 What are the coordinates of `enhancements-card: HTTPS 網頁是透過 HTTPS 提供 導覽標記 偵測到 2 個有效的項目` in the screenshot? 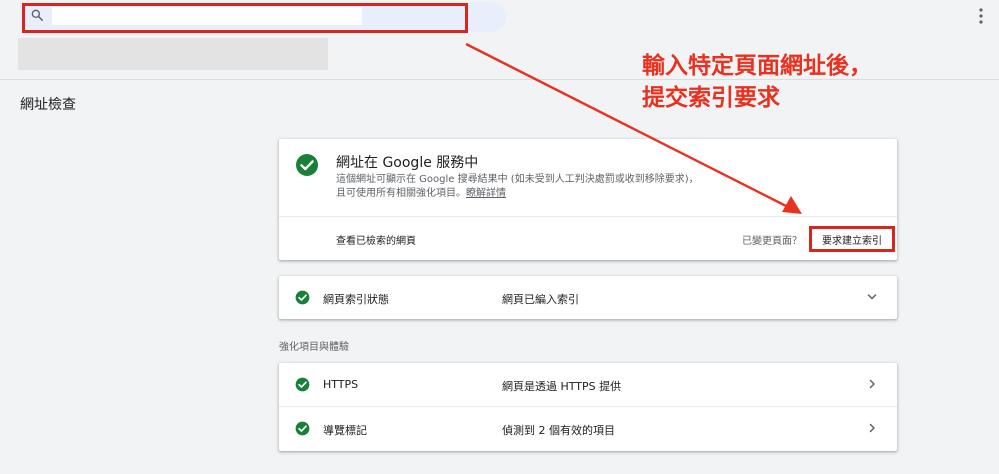 It's located at (588, 407).